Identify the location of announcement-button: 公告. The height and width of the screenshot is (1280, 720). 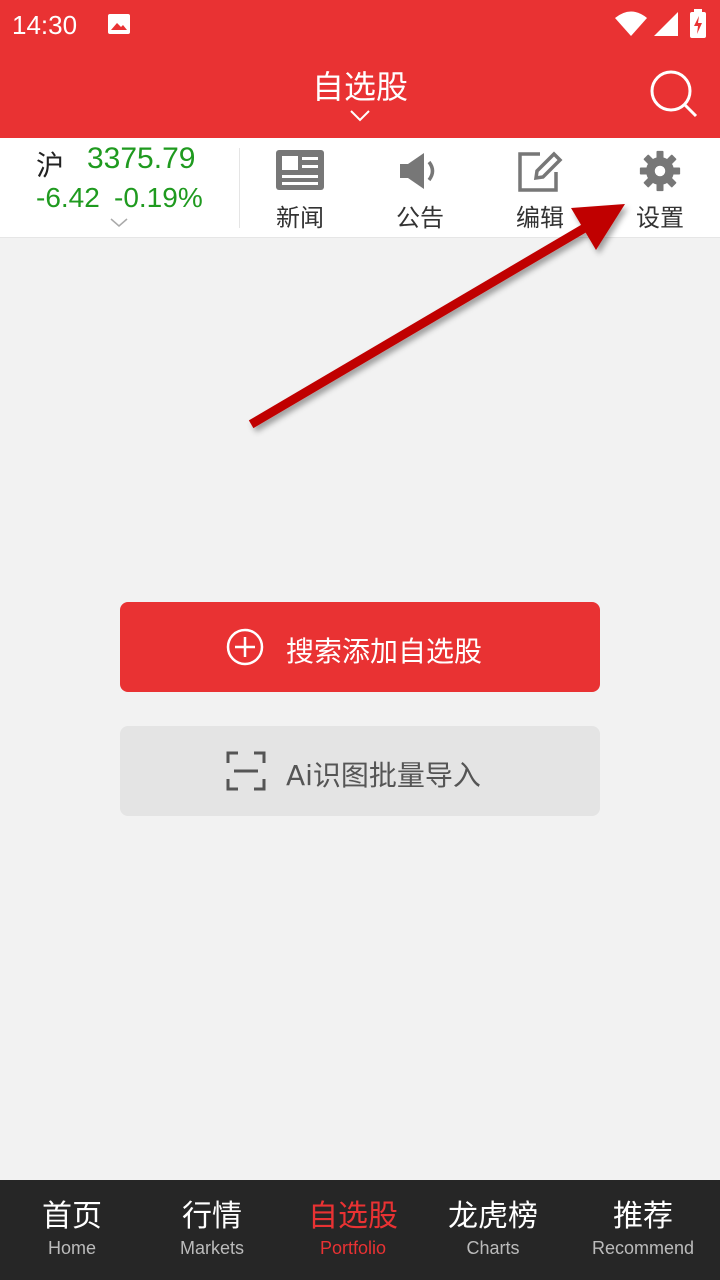
(420, 188).